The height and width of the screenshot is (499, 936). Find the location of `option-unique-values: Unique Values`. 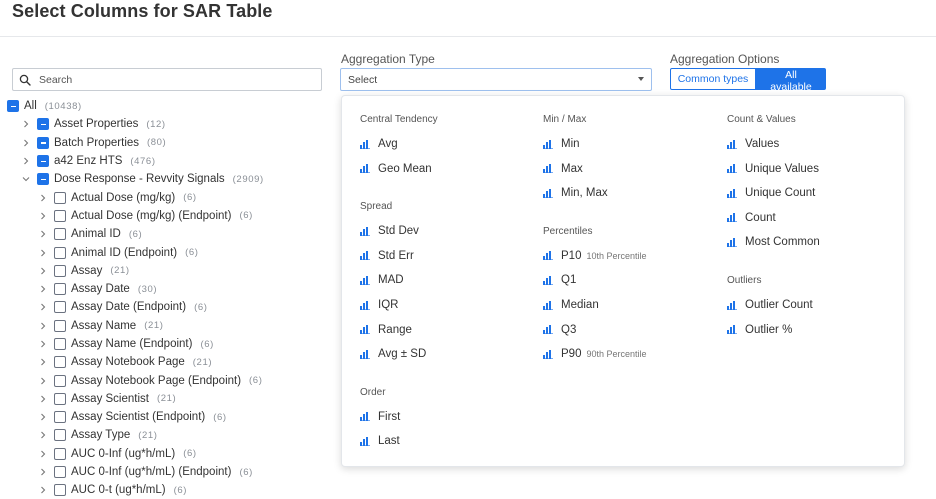

option-unique-values: Unique Values is located at coordinates (773, 169).